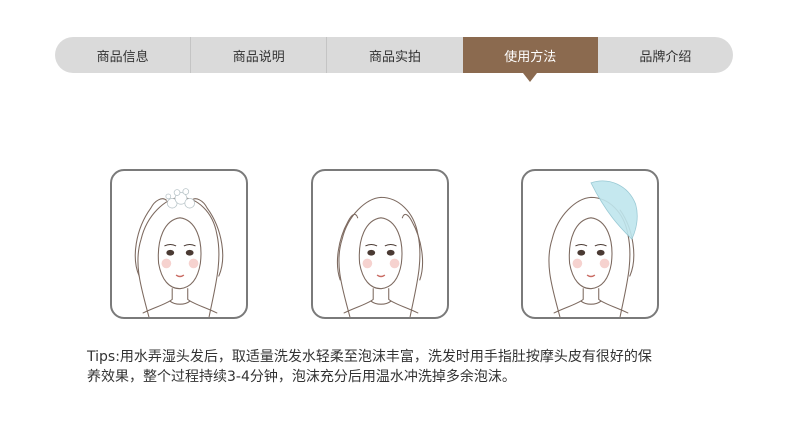 The width and height of the screenshot is (790, 447). I want to click on tab-label: 商品信息, so click(122, 57).